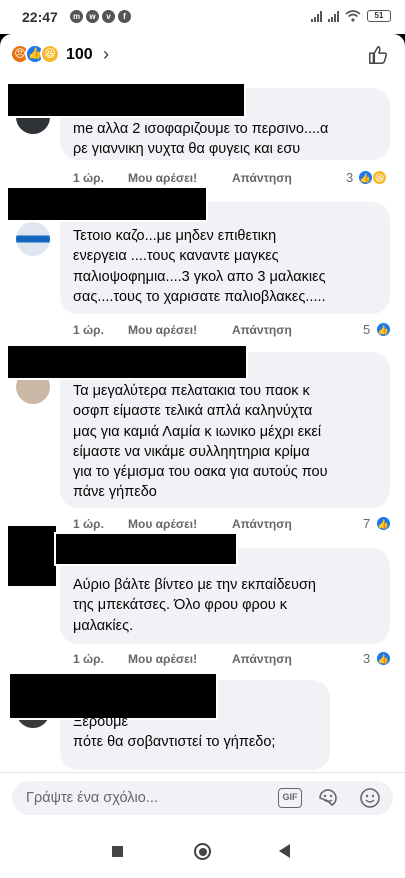  Describe the element at coordinates (40, 17) in the screenshot. I see `status-time: 22:47` at that location.